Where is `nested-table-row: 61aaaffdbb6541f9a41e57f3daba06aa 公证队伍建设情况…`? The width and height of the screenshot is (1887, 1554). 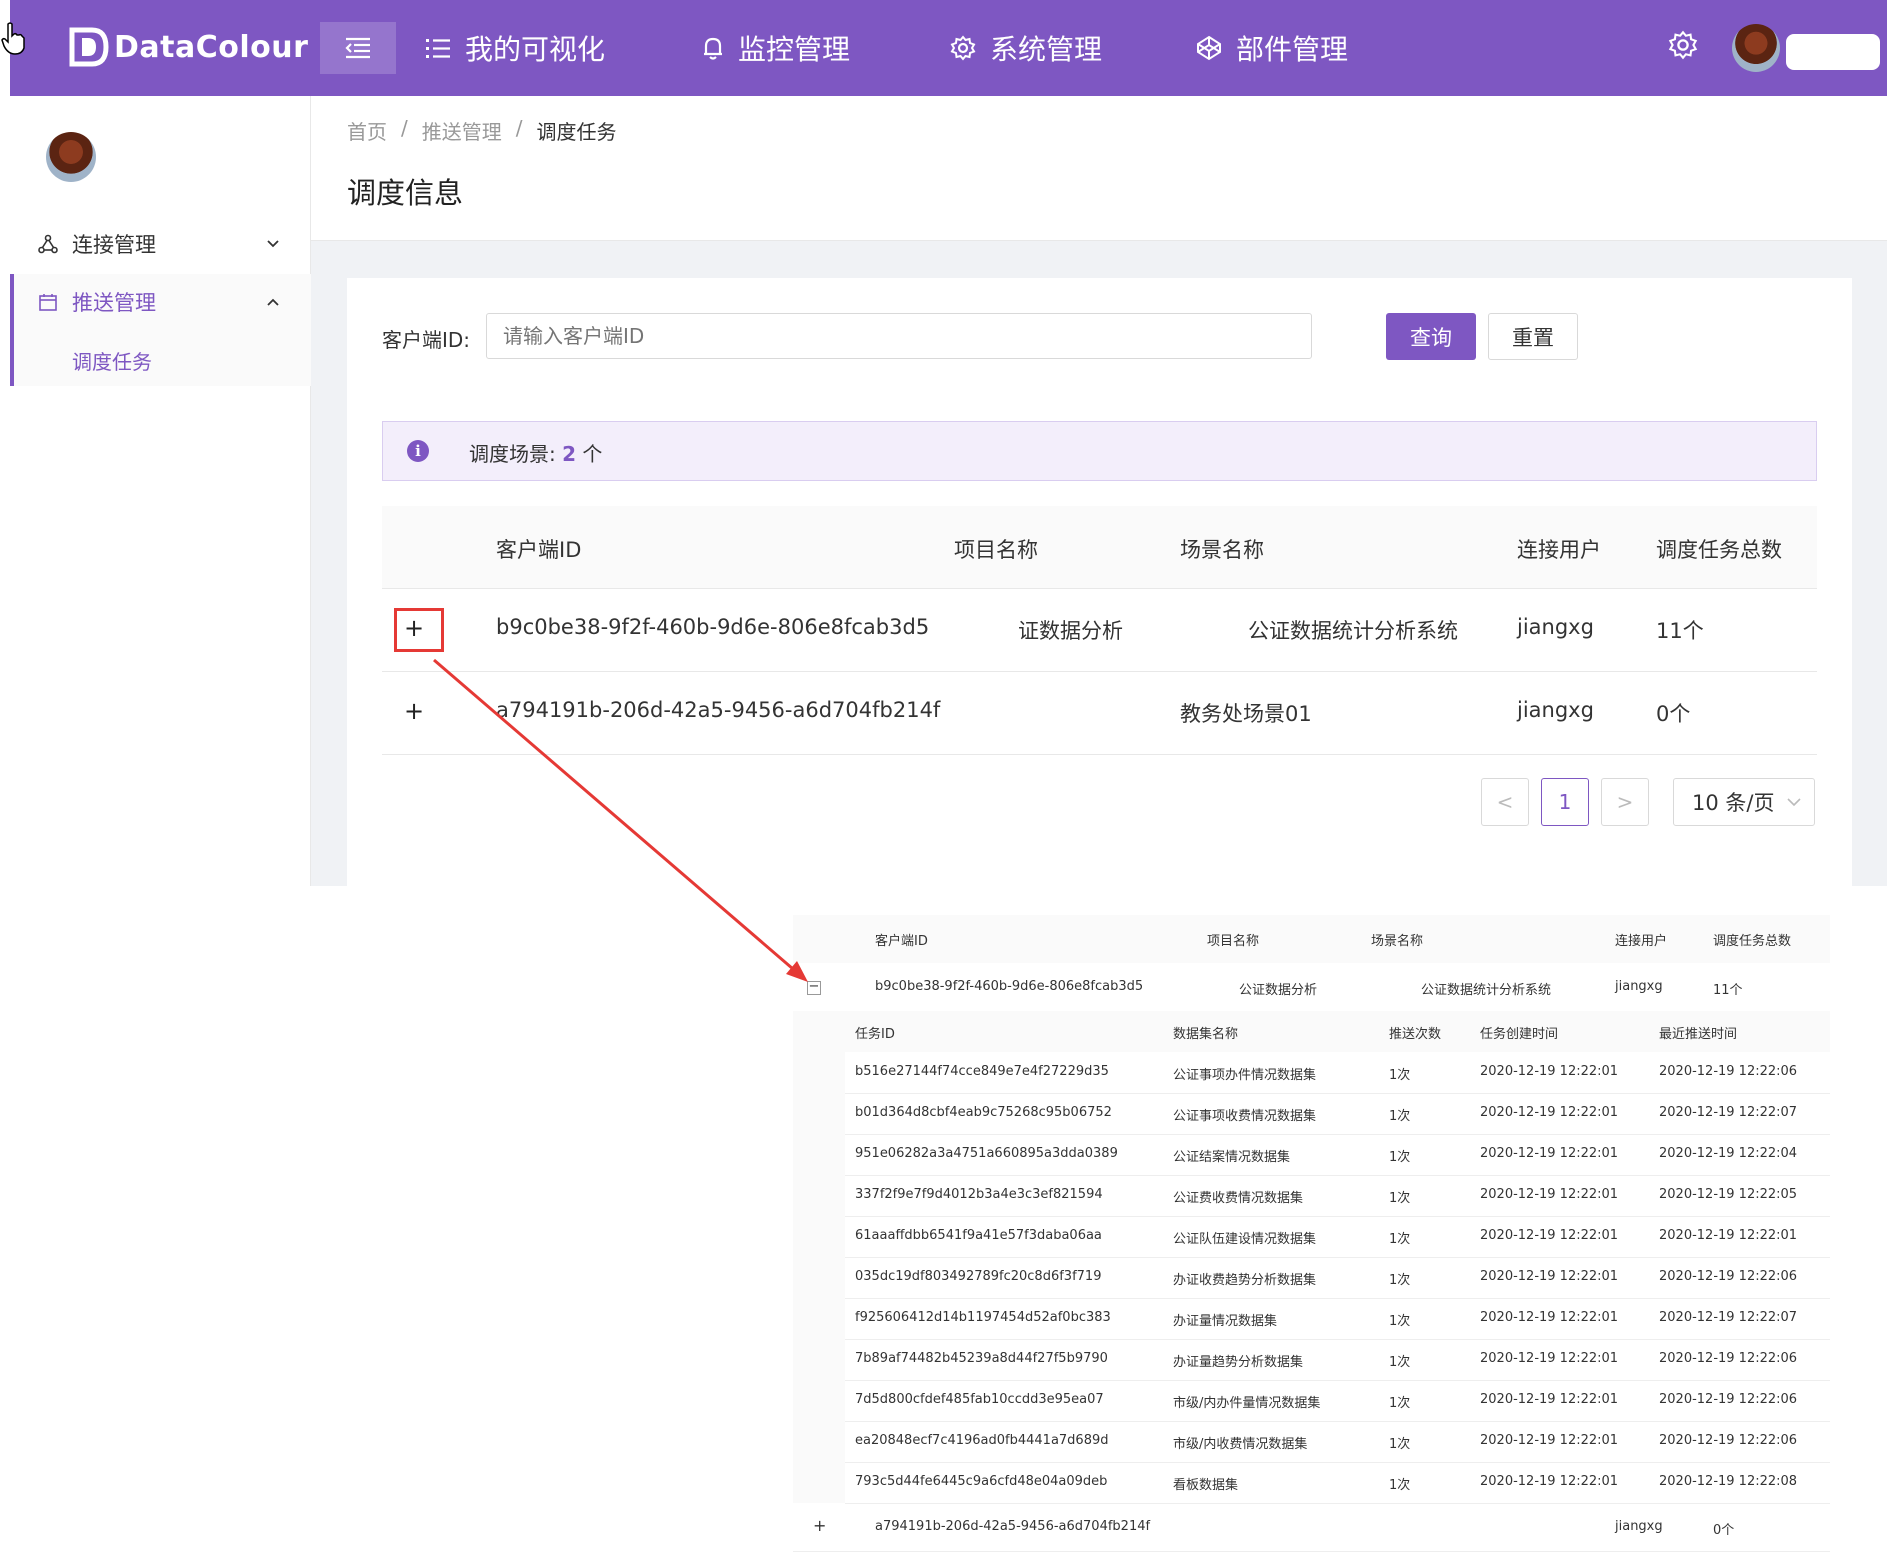 nested-table-row: 61aaaffdbb6541f9a41e57f3daba06aa 公证队伍建设情况… is located at coordinates (1337, 1237).